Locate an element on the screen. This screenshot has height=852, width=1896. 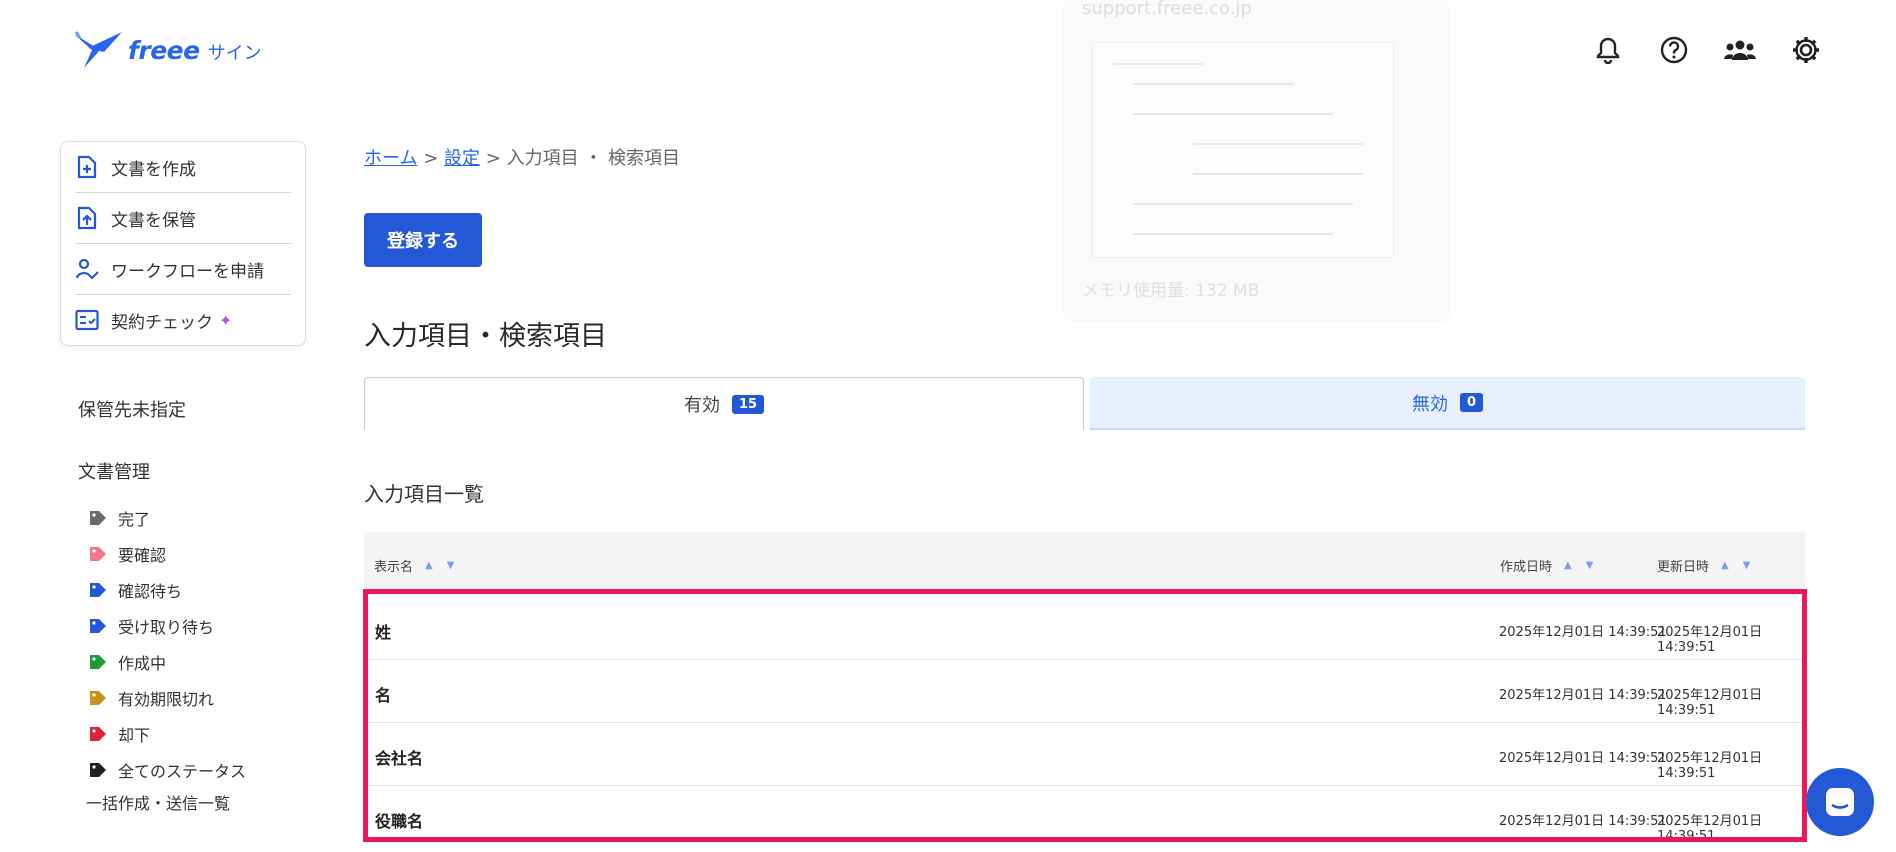
file-plus-icon is located at coordinates (87, 167).